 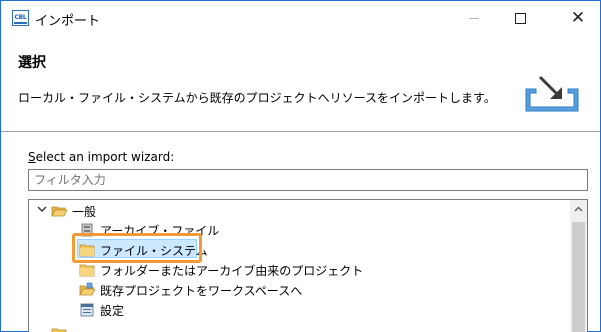 I want to click on tree-item-preferences: 設定, so click(x=101, y=310).